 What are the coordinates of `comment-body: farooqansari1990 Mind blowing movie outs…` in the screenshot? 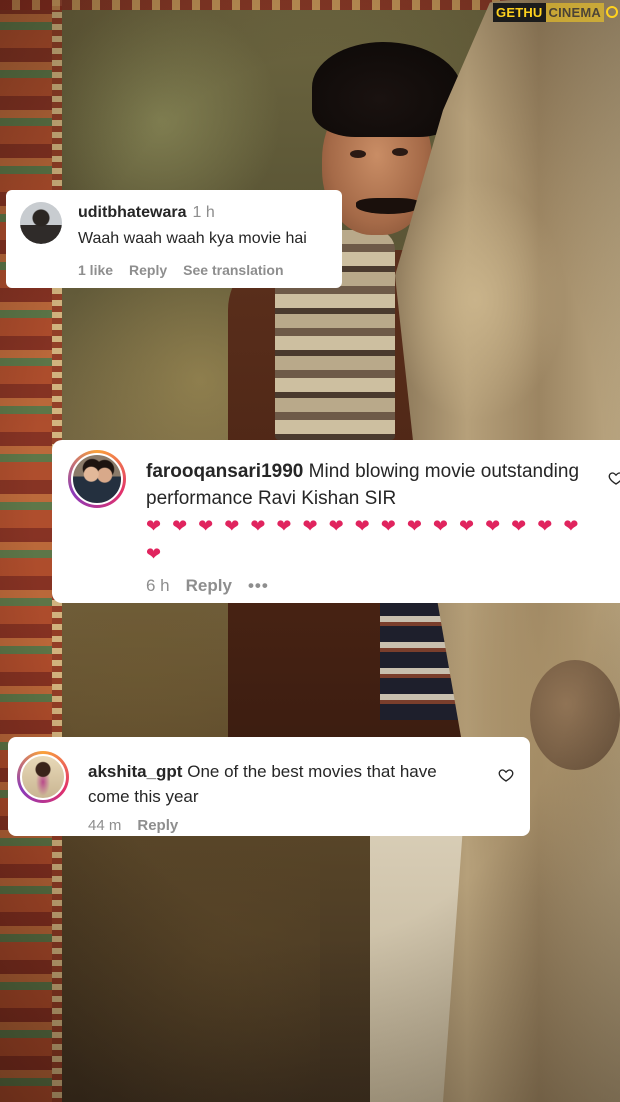 It's located at (366, 513).